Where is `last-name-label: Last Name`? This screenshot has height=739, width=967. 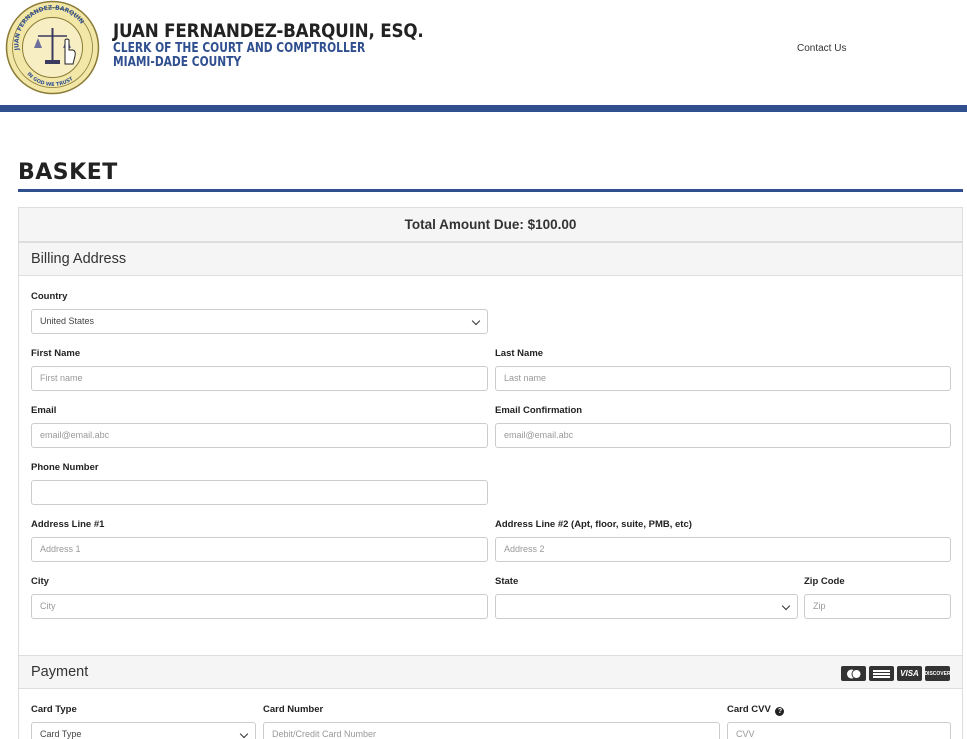 last-name-label: Last Name is located at coordinates (519, 353).